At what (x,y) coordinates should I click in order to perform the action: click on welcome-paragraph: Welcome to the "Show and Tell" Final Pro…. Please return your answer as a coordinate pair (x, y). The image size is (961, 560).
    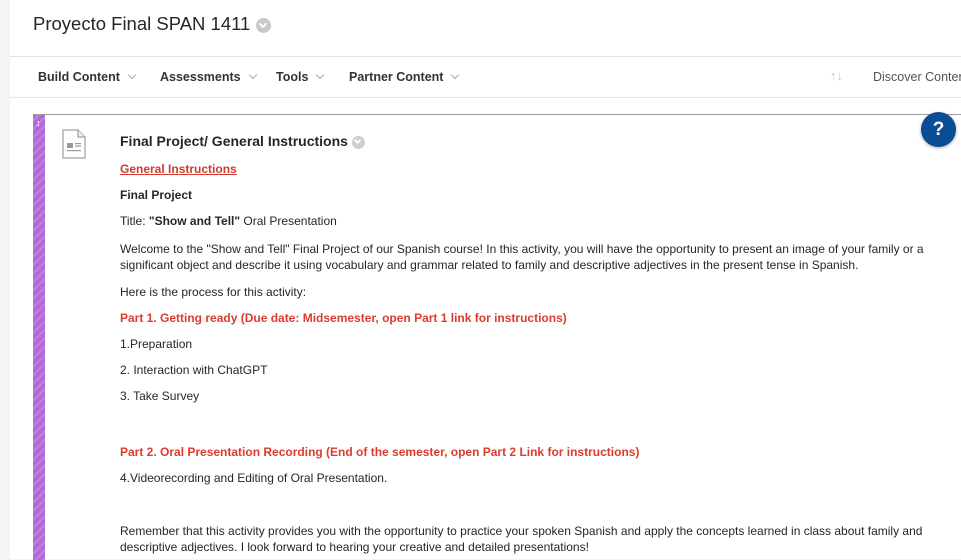
    Looking at the image, I should click on (522, 257).